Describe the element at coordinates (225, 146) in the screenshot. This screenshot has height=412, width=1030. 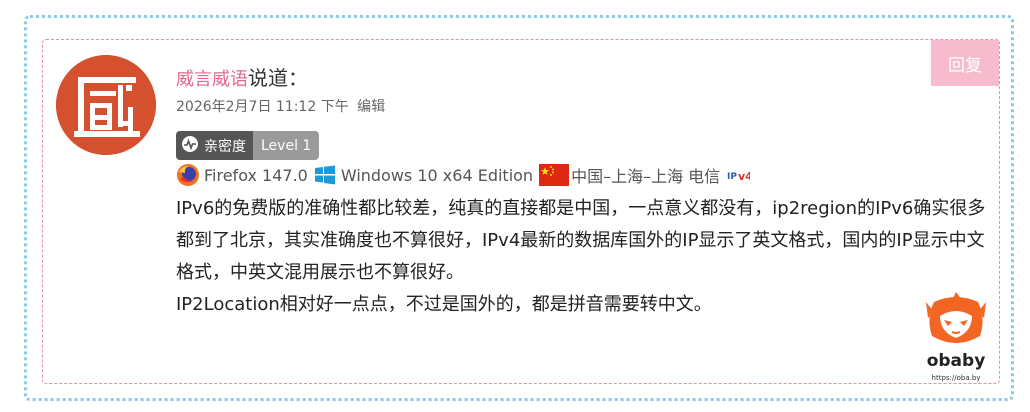
I see `badge-label: 亲密度` at that location.